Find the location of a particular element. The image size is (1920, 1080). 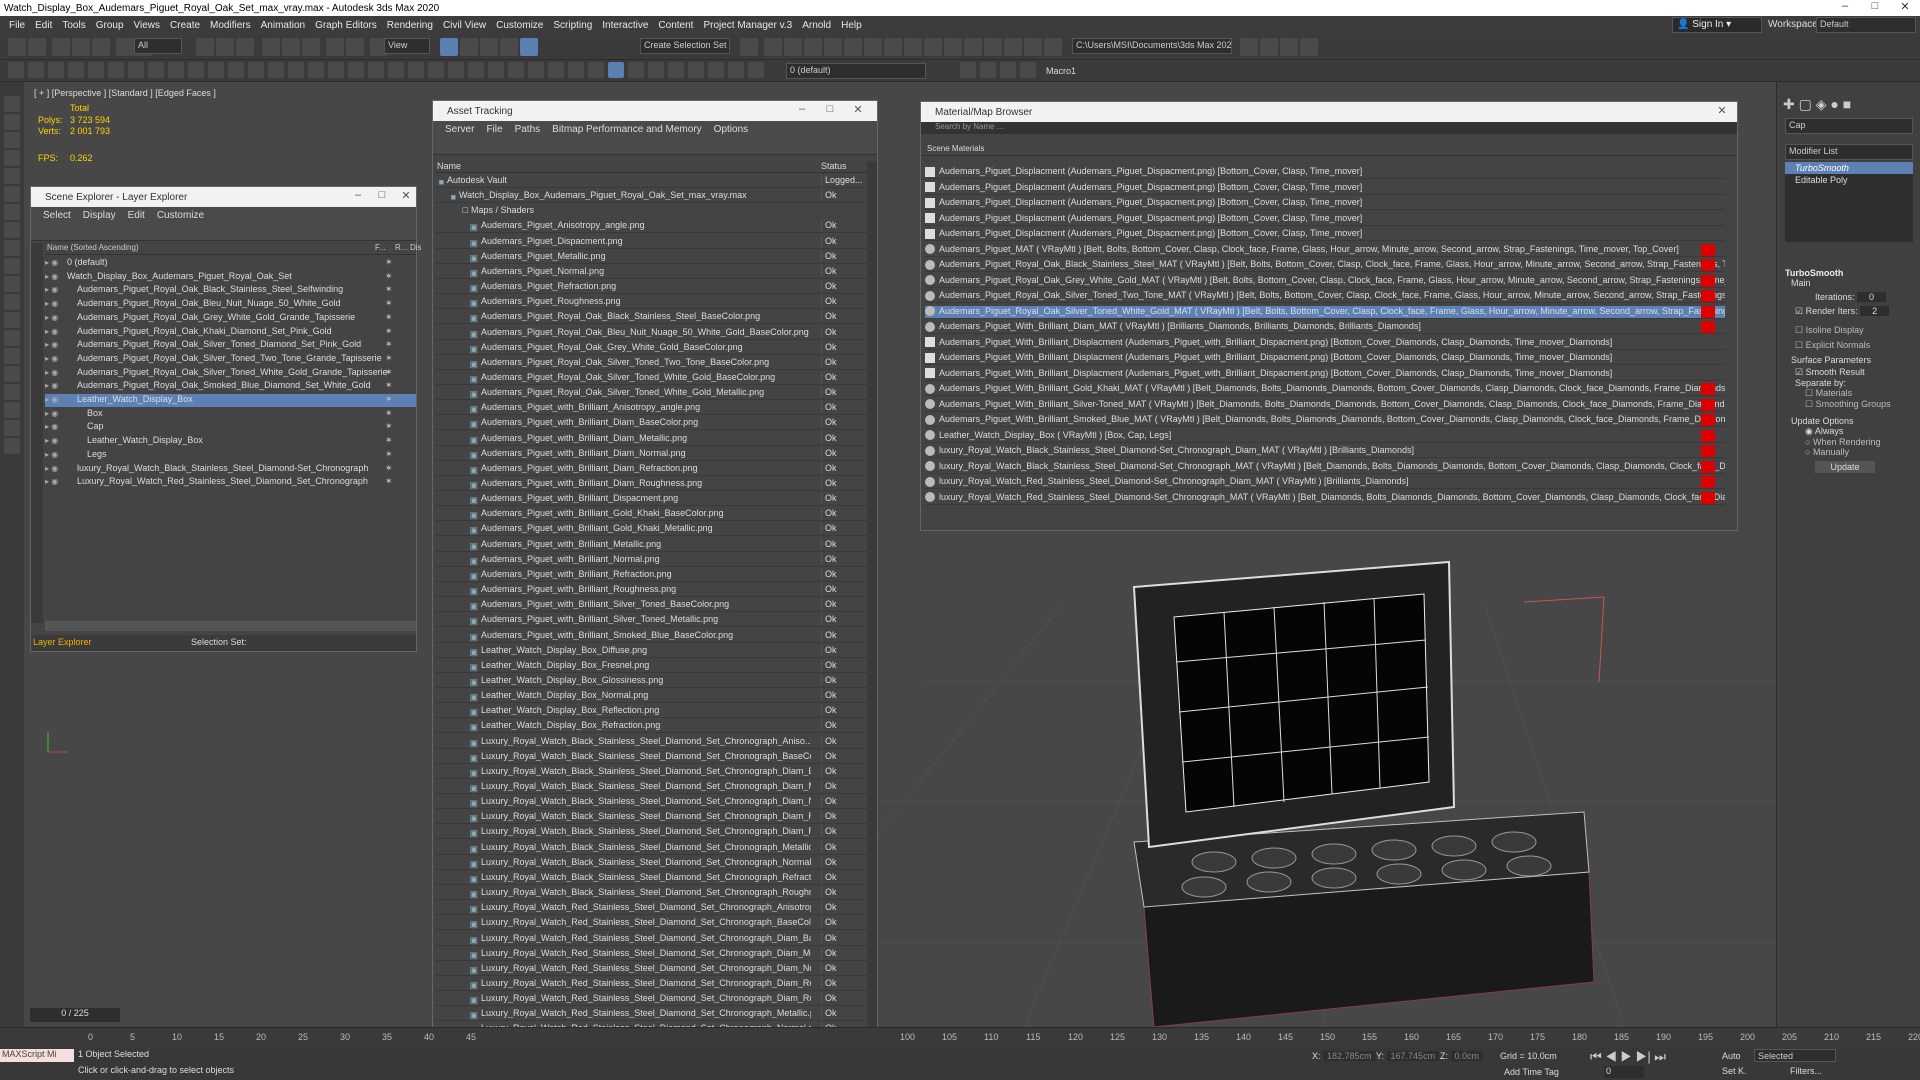

add-time-tag: Add Time Tag is located at coordinates (1531, 1072).